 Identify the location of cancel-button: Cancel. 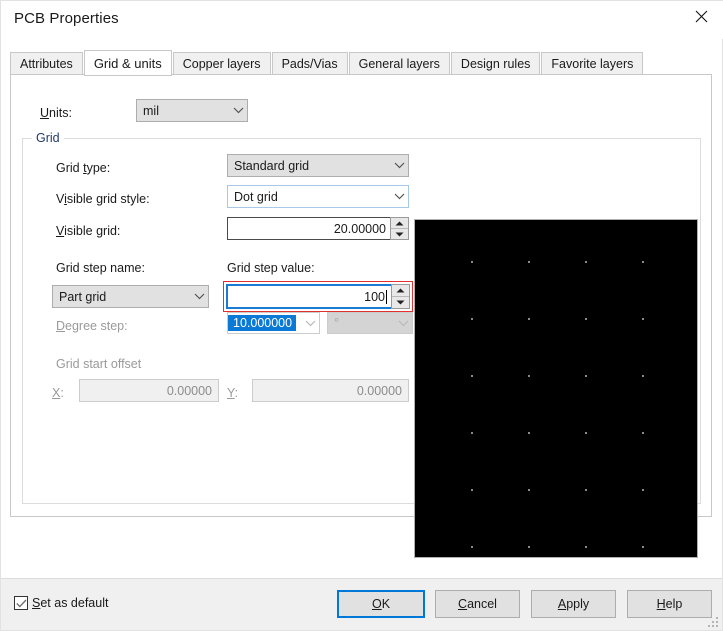
(477, 604).